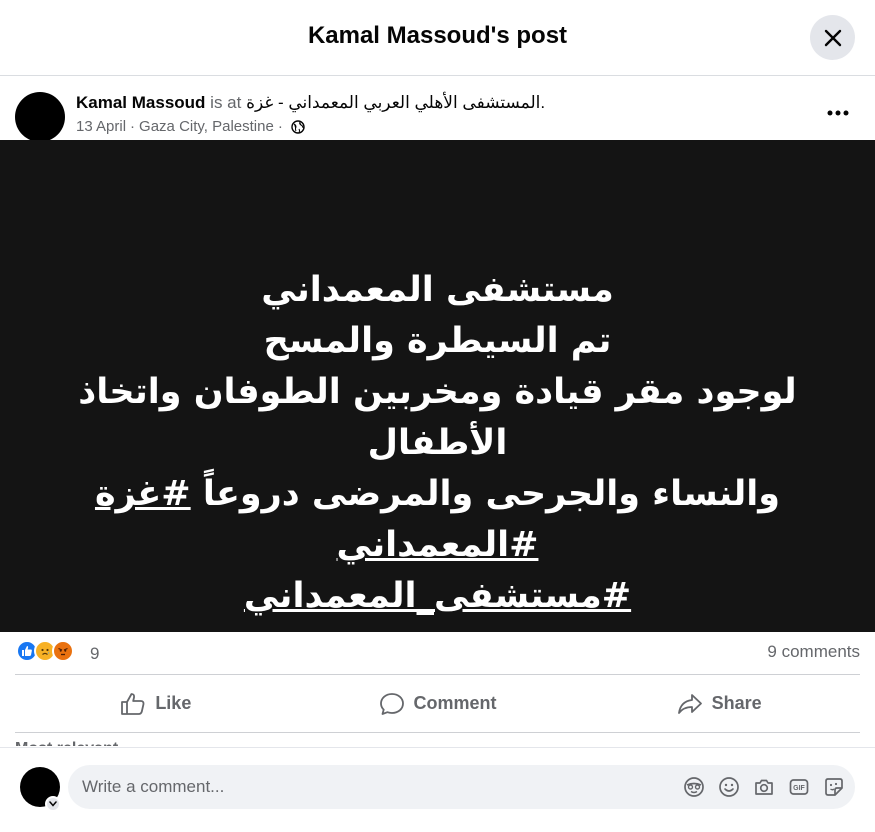 The height and width of the screenshot is (832, 875). I want to click on profile-switcher-button, so click(53, 804).